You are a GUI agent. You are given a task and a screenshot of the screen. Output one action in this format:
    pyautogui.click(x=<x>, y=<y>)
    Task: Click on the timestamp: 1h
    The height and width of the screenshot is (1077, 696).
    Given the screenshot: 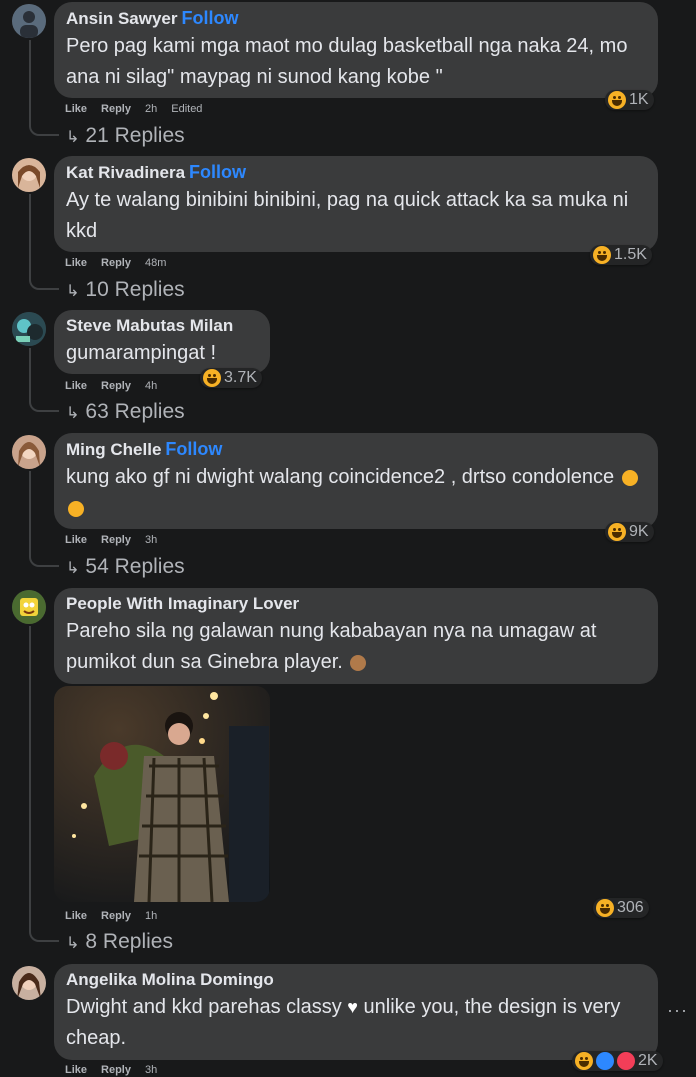 What is the action you would take?
    pyautogui.click(x=151, y=916)
    